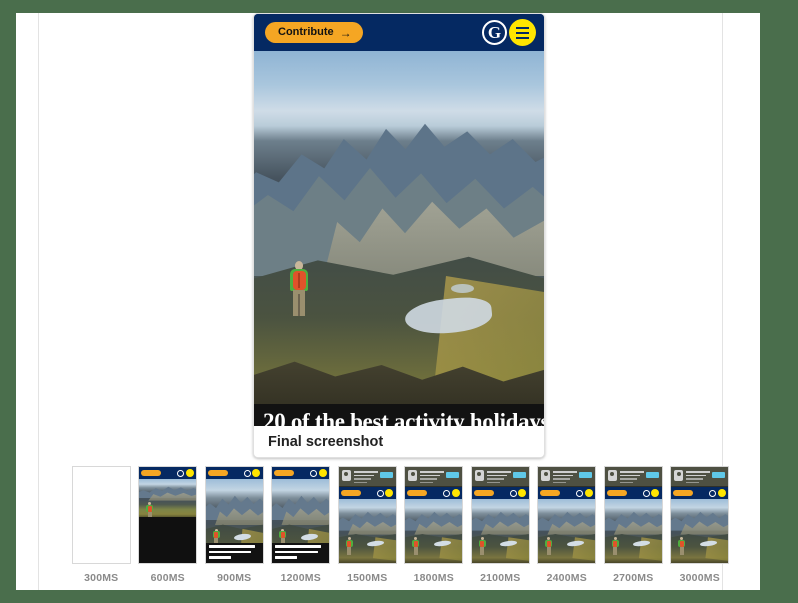 Image resolution: width=798 pixels, height=603 pixels. What do you see at coordinates (234, 578) in the screenshot?
I see `frame-time-label: 900MS` at bounding box center [234, 578].